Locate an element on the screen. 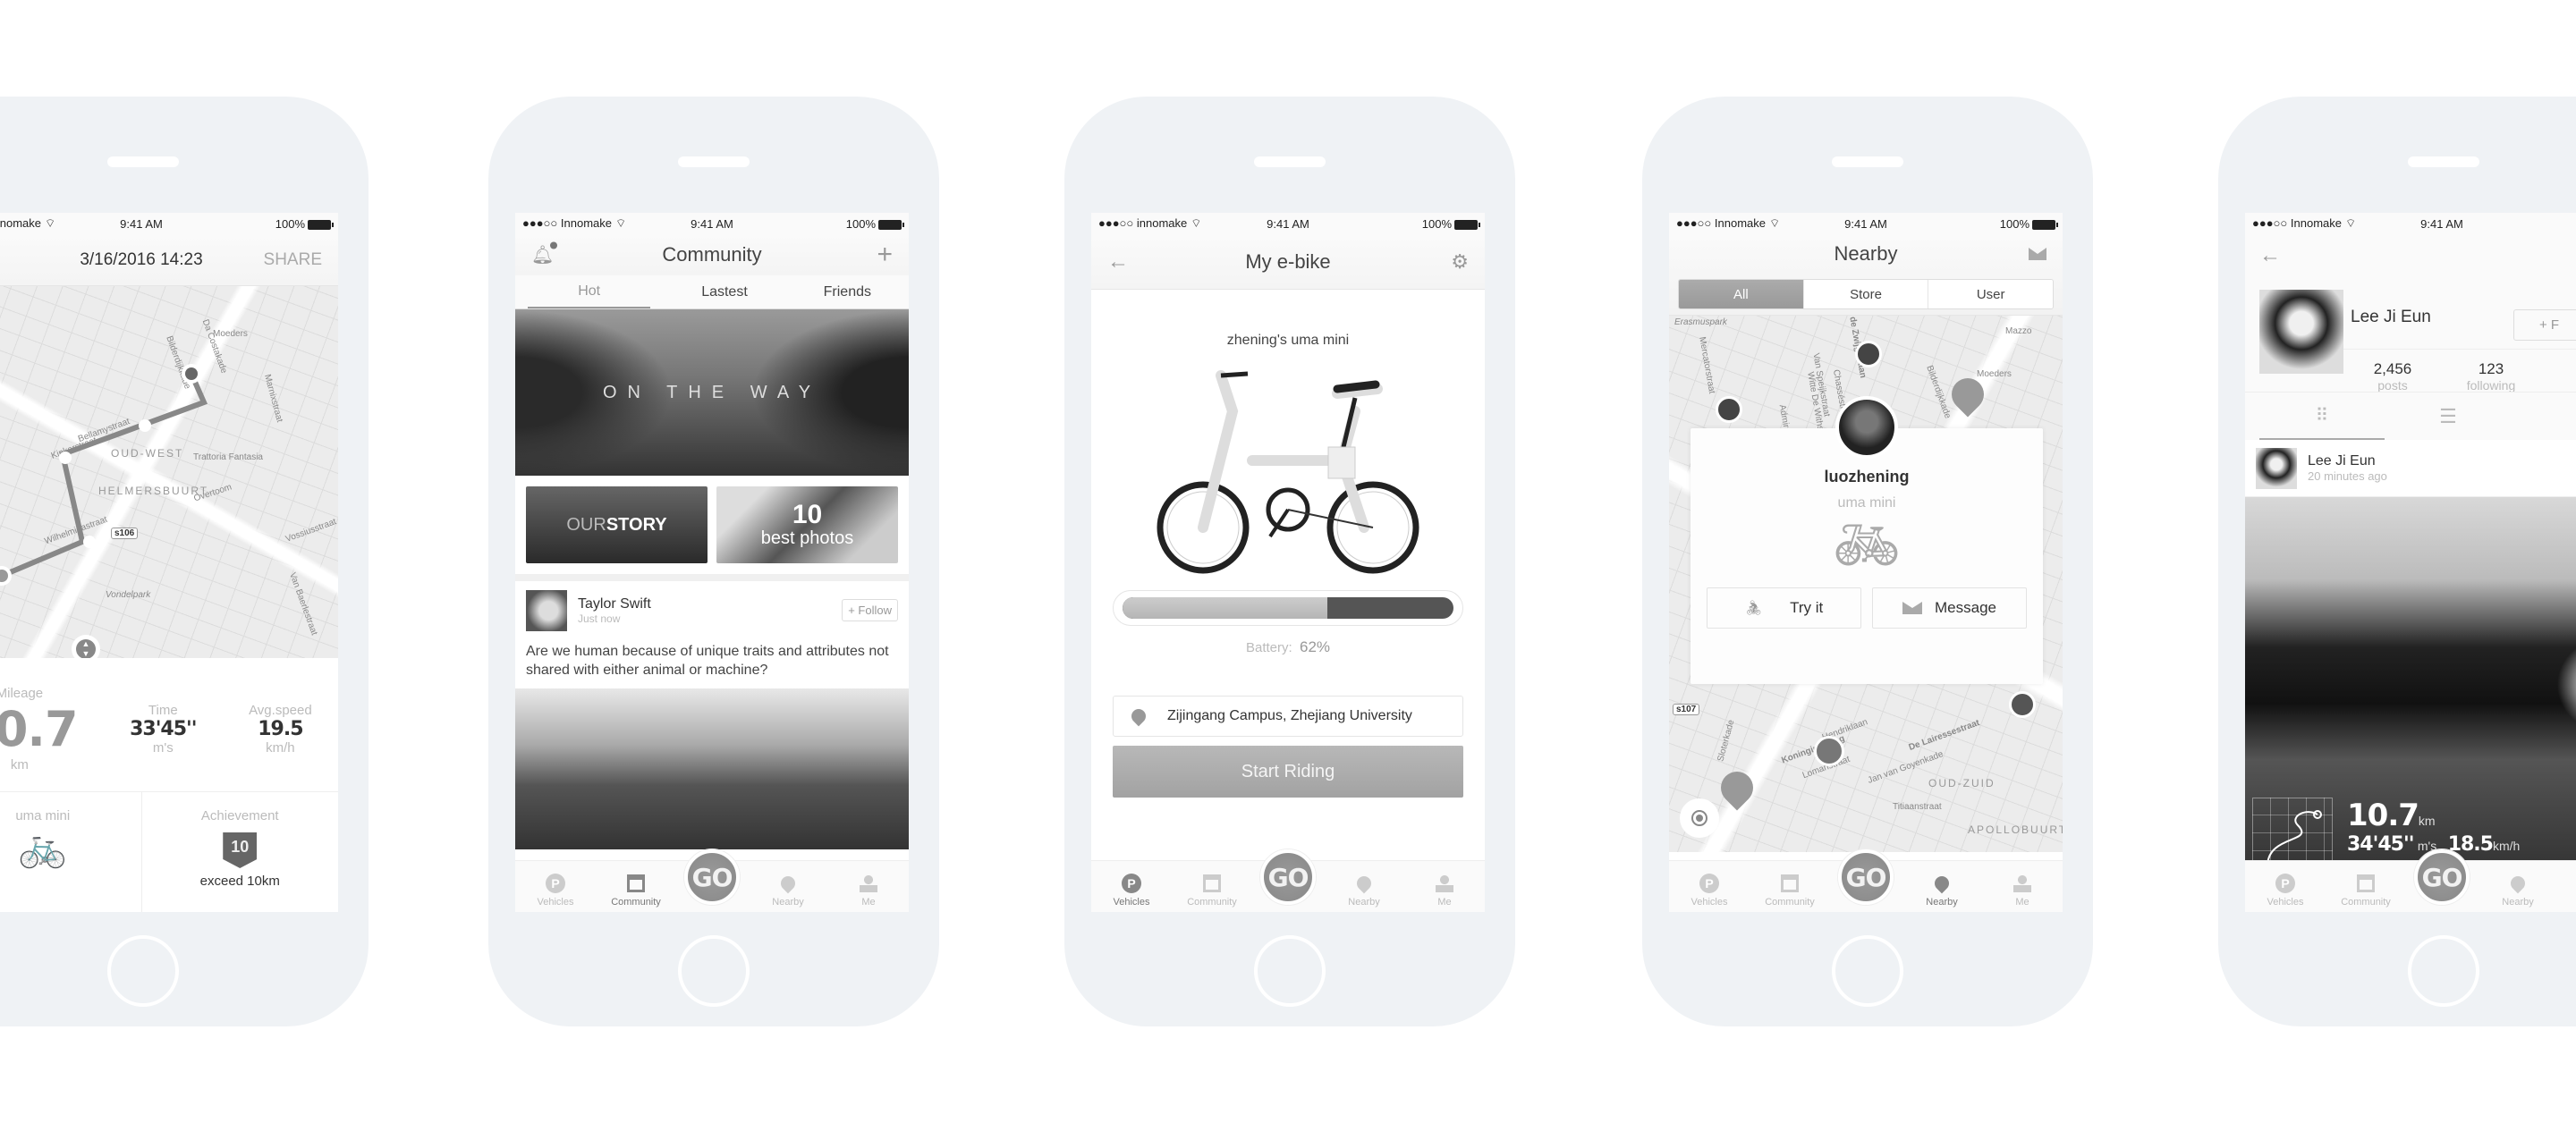 The width and height of the screenshot is (2576, 1123). start-riding-button: Start Riding is located at coordinates (1288, 772).